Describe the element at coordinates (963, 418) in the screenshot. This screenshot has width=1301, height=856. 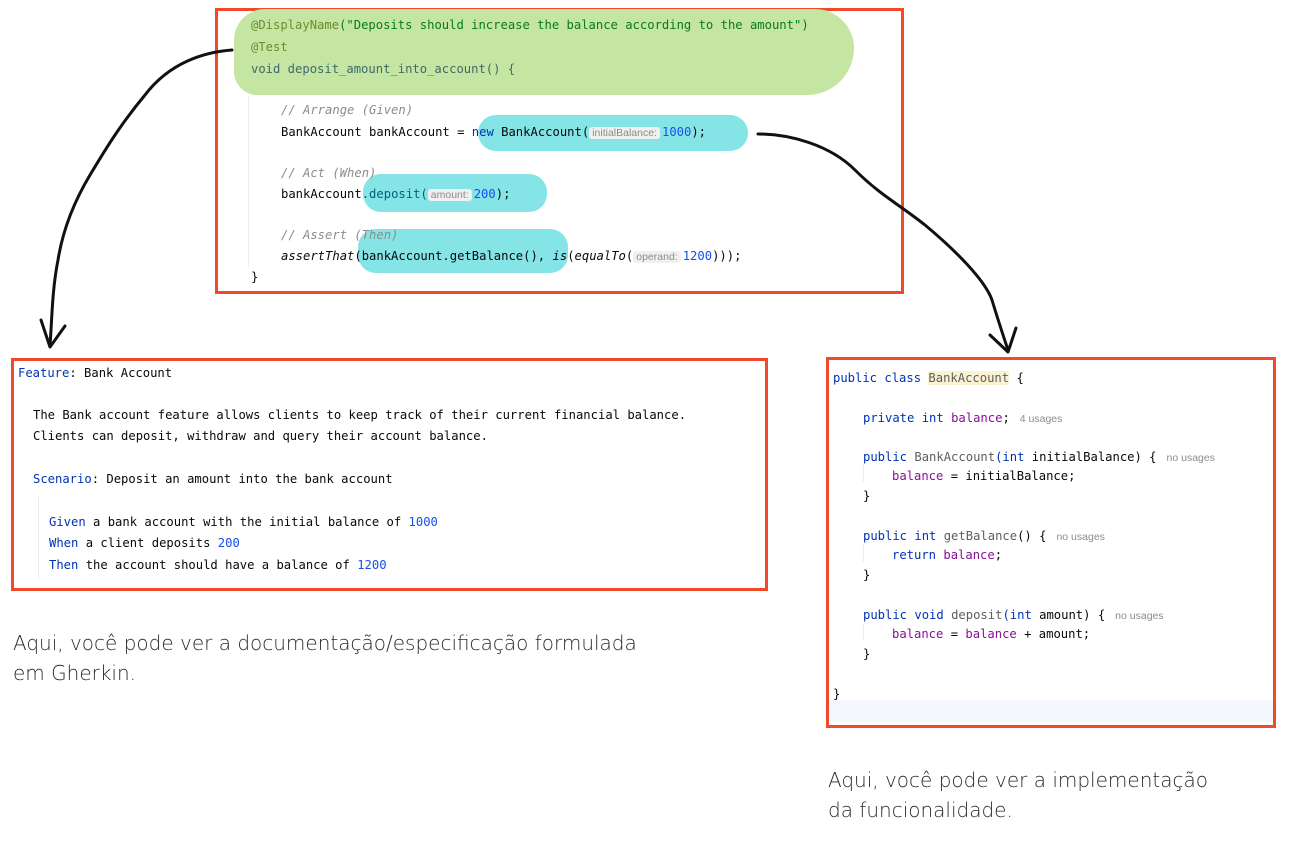
I see `impl-field-balance: private int balance; 4 usages` at that location.